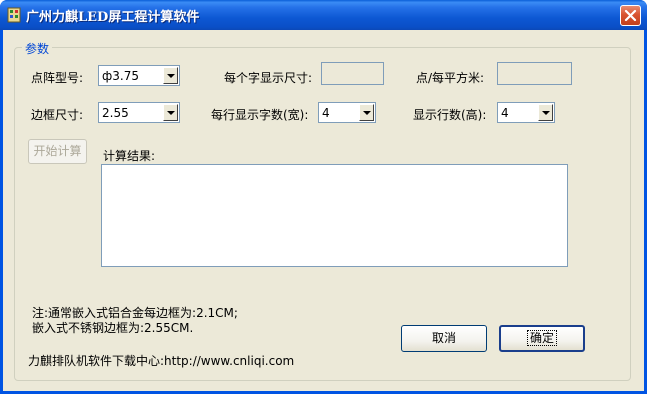 The height and width of the screenshot is (394, 647). Describe the element at coordinates (450, 115) in the screenshot. I see `rows-label: 显示行数(高):` at that location.